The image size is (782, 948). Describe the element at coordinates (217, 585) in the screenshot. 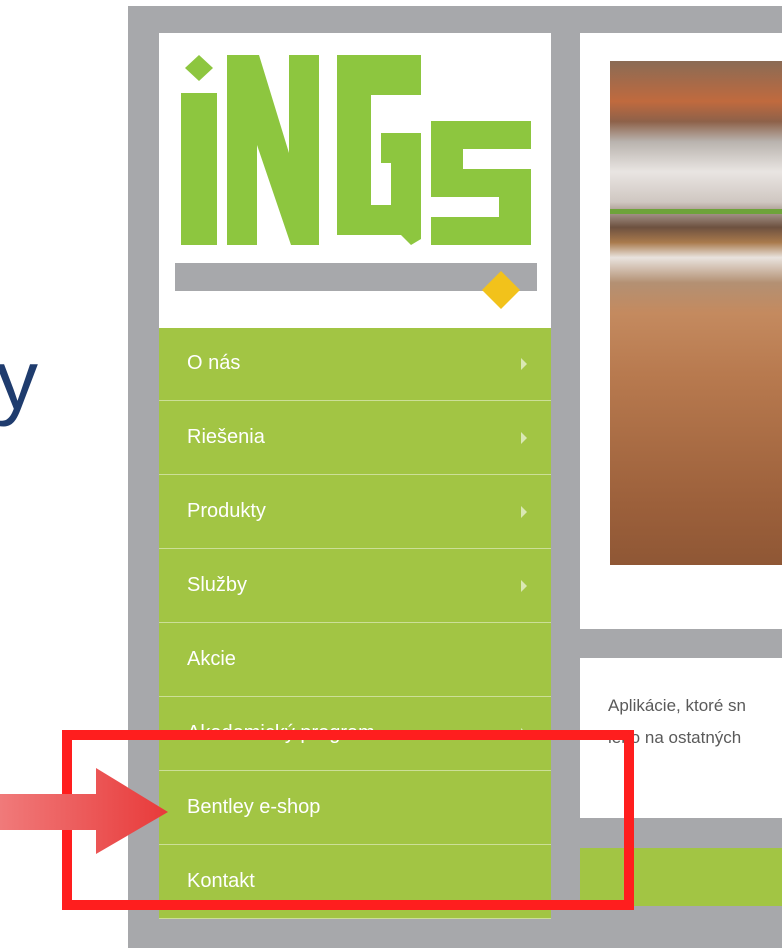

I see `menu-item-label: Služby` at that location.